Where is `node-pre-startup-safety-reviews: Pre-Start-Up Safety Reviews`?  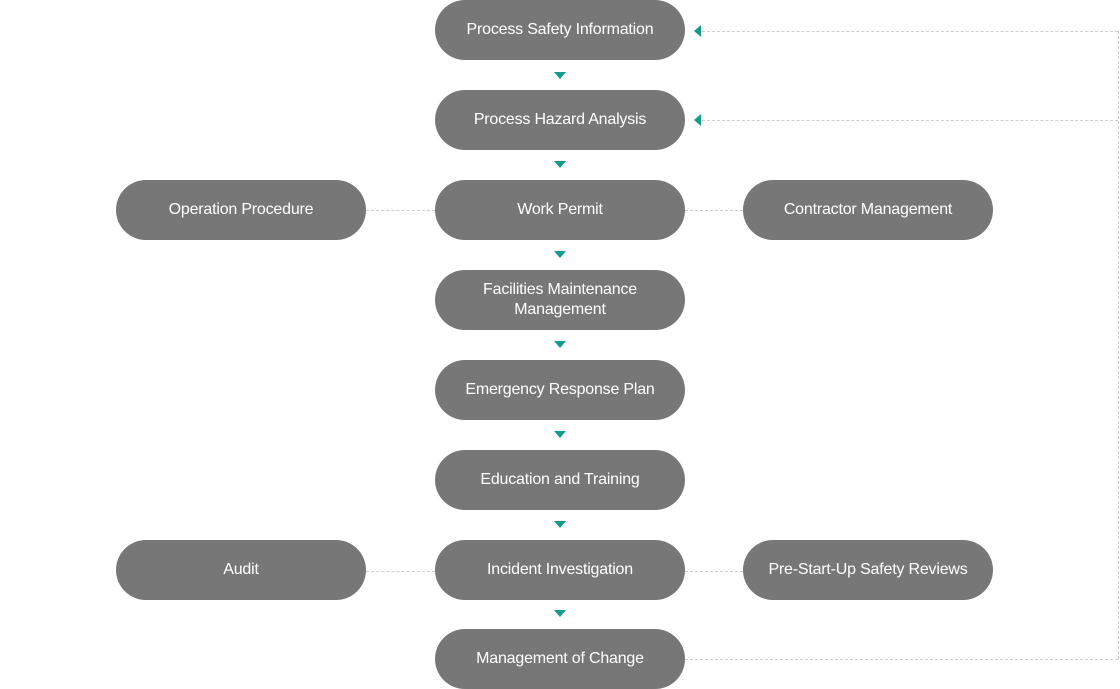
node-pre-startup-safety-reviews: Pre-Start-Up Safety Reviews is located at coordinates (868, 570).